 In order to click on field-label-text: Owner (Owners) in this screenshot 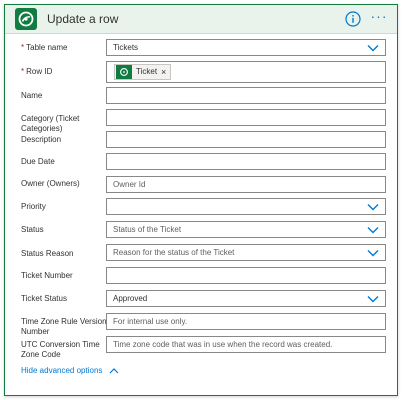, I will do `click(50, 183)`.